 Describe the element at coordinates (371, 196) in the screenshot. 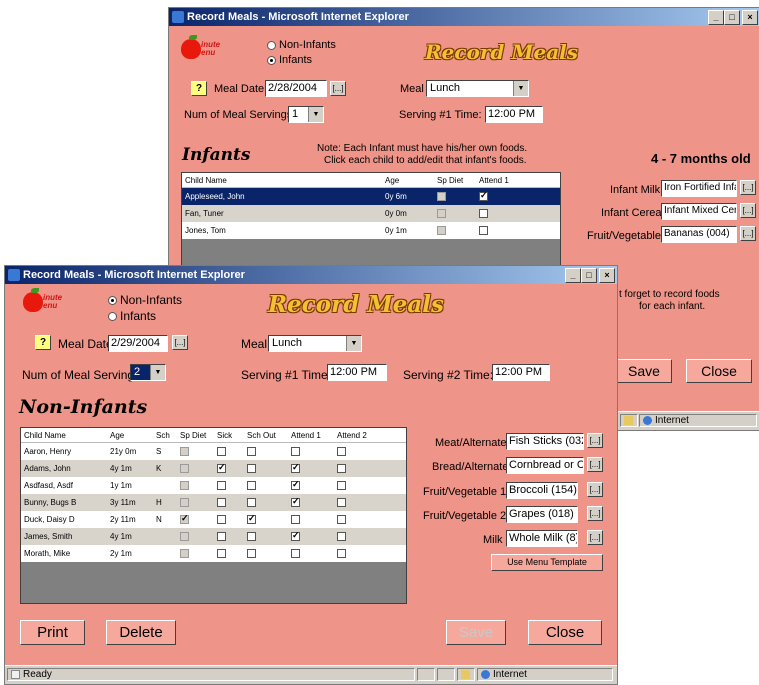

I see `table-row: Appleseed, John 0y 6m` at that location.